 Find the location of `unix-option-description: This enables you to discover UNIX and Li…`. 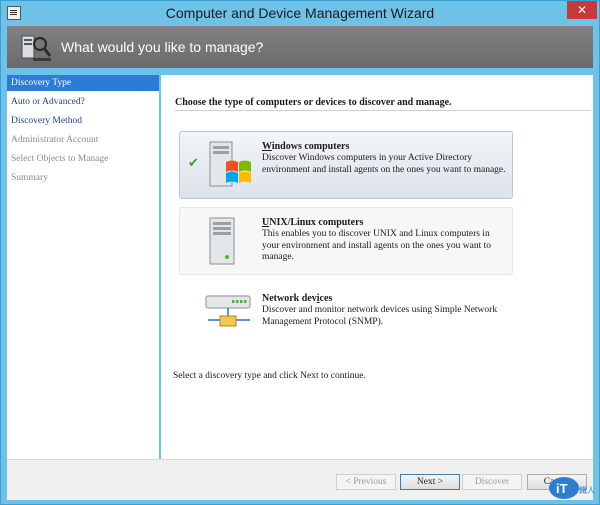

unix-option-description: This enables you to discover UNIX and Li… is located at coordinates (377, 245).